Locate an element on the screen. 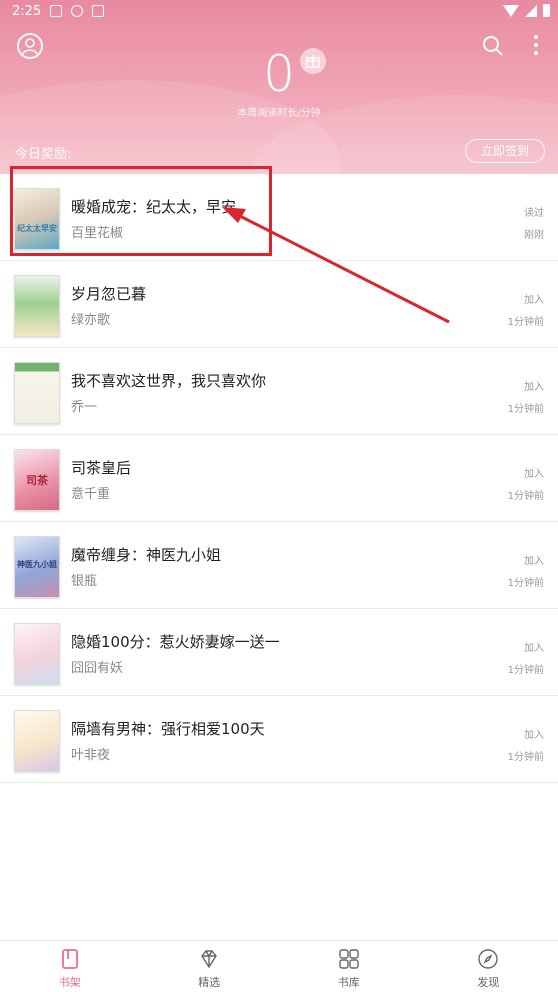 The width and height of the screenshot is (558, 992). cover-text: 司茶 is located at coordinates (37, 480).